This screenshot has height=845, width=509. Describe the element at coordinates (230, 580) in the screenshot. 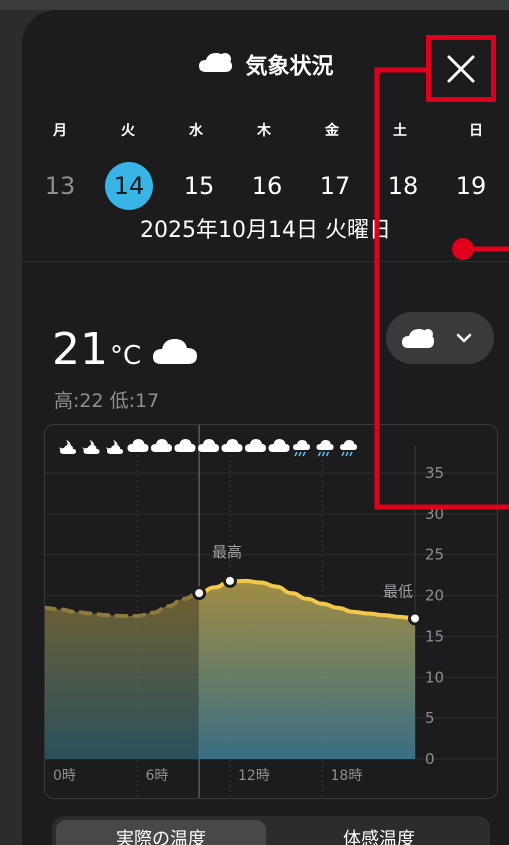

I see `high-point-marker` at that location.